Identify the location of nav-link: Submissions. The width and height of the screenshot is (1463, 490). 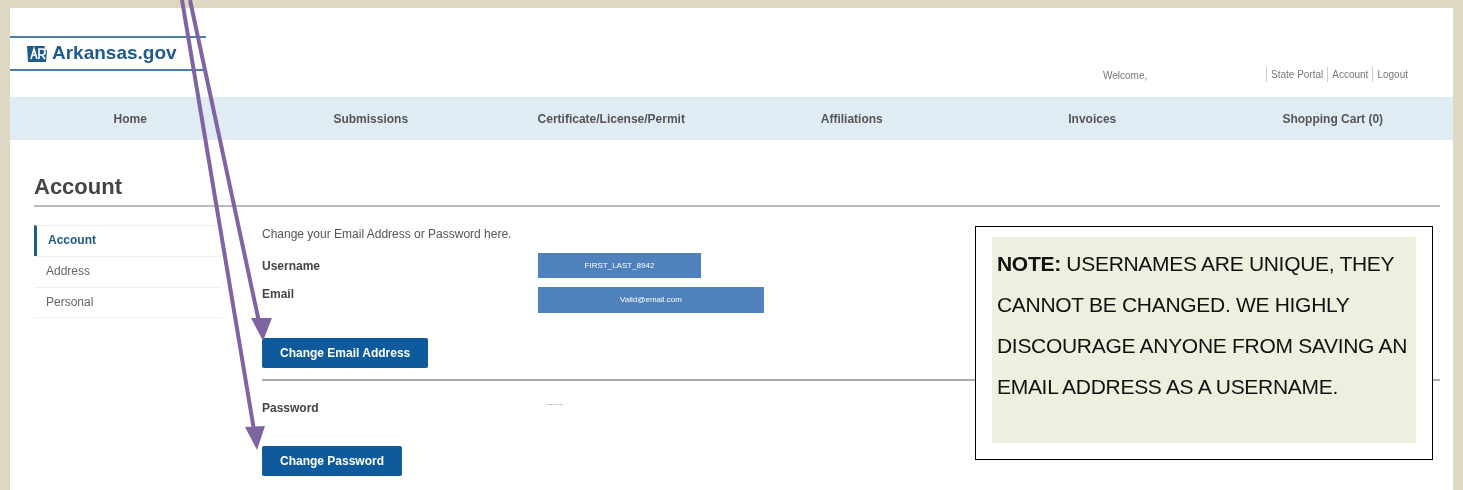
(371, 118).